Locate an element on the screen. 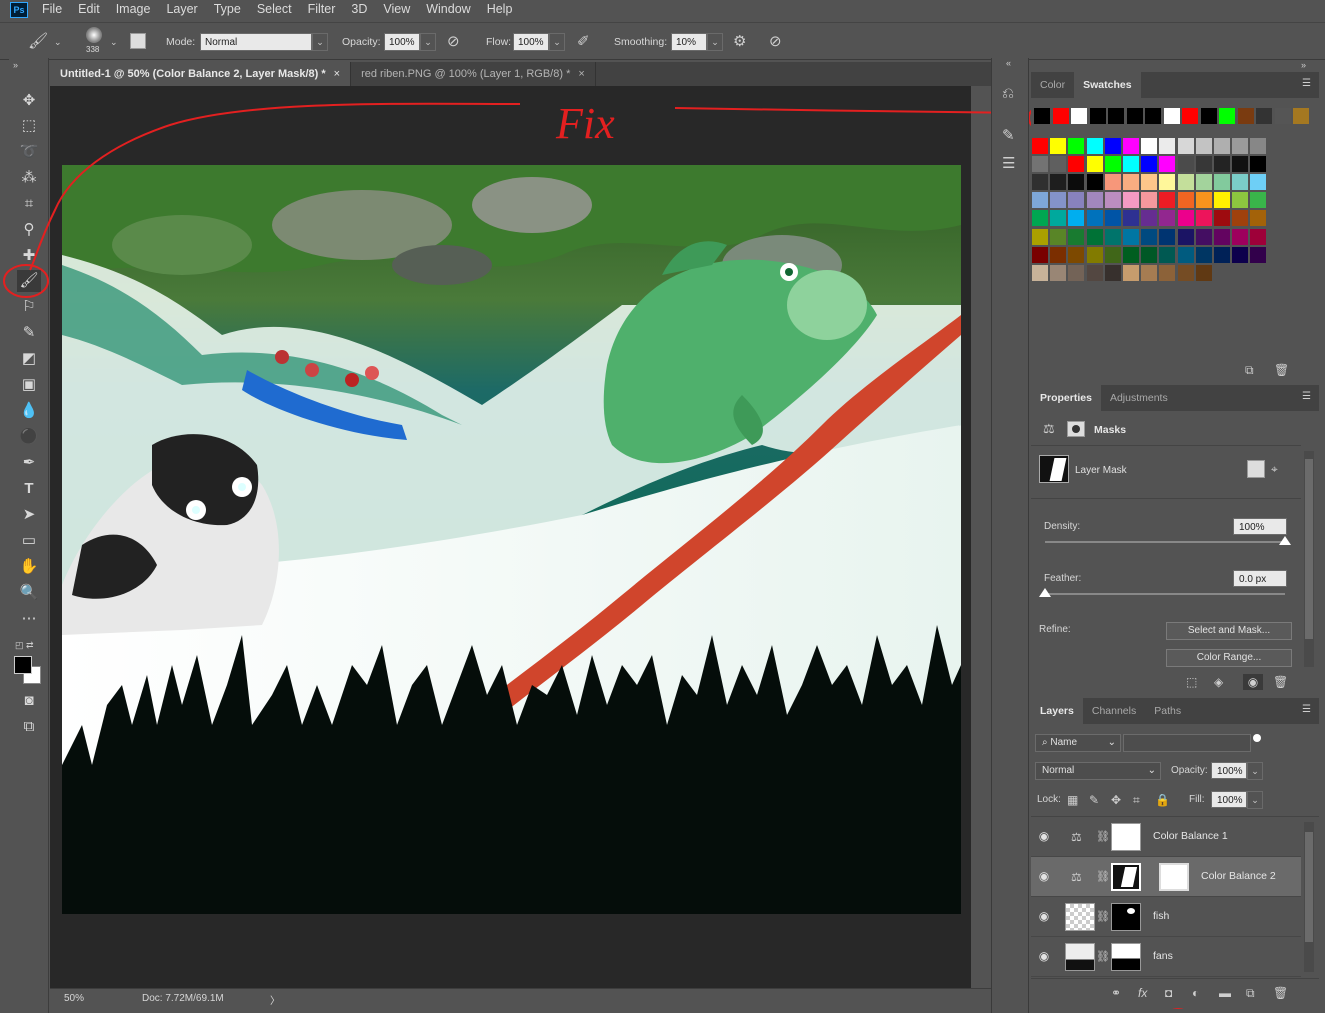 This screenshot has height=1013, width=1325. add-vector-mask-icon: ⌖ is located at coordinates (1274, 469).